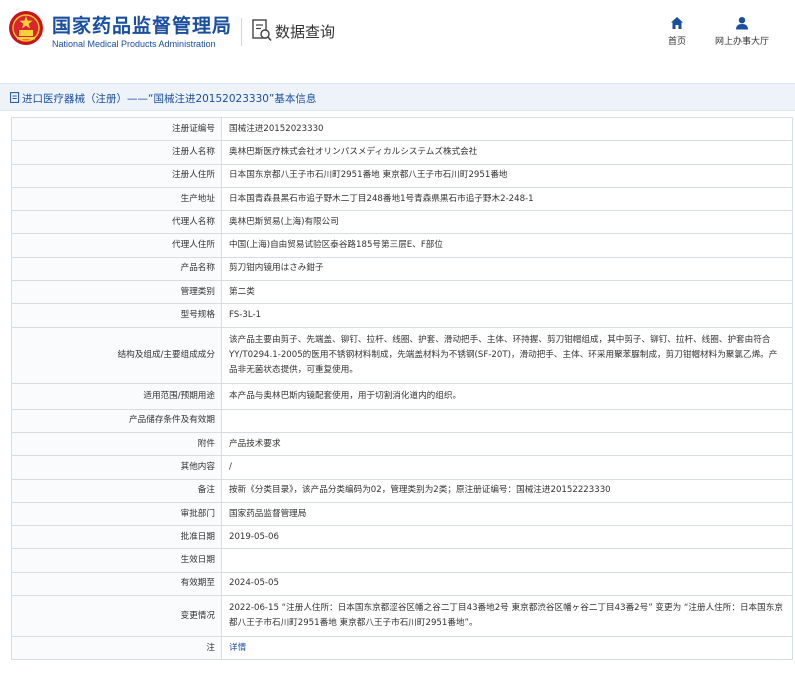  What do you see at coordinates (116, 292) in the screenshot?
I see `field-label: 管理类别` at bounding box center [116, 292].